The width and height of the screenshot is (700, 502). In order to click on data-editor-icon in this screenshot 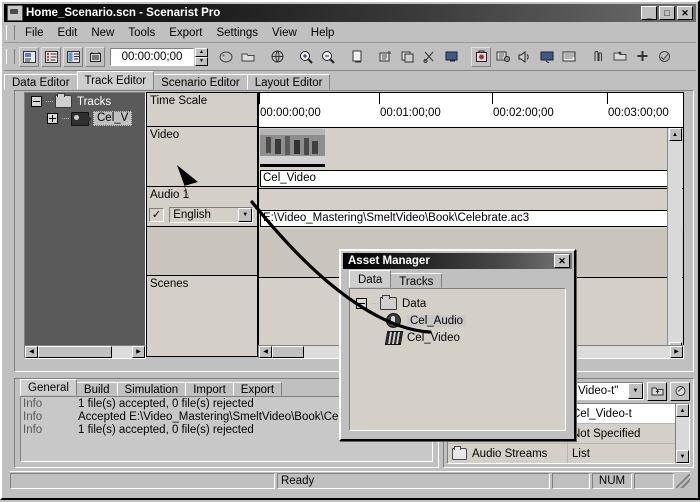, I will do `click(29, 56)`.